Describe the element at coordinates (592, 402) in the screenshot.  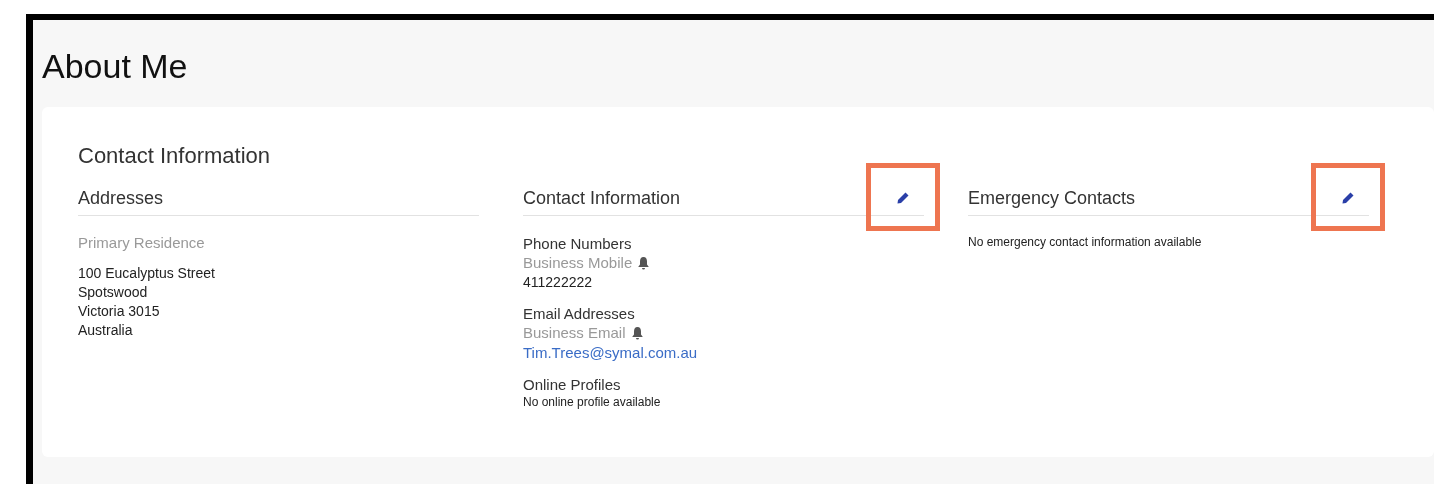
I see `empty-message: No online profile available` at that location.